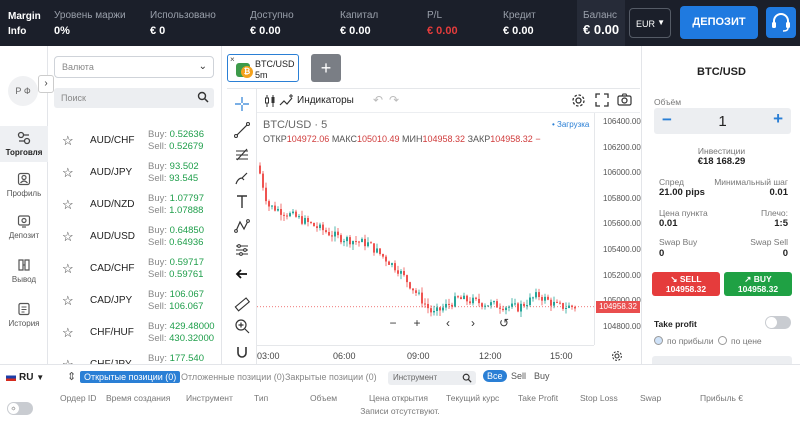 The image size is (800, 421). Describe the element at coordinates (658, 340) in the screenshot. I see `by-profit-radio` at that location.